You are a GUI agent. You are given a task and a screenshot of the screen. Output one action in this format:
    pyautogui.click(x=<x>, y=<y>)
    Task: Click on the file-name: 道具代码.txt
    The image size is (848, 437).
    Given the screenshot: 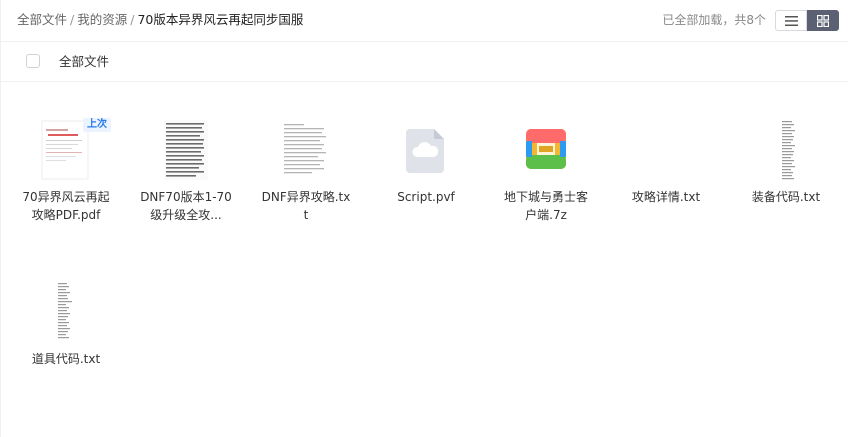 What is the action you would take?
    pyautogui.click(x=66, y=359)
    